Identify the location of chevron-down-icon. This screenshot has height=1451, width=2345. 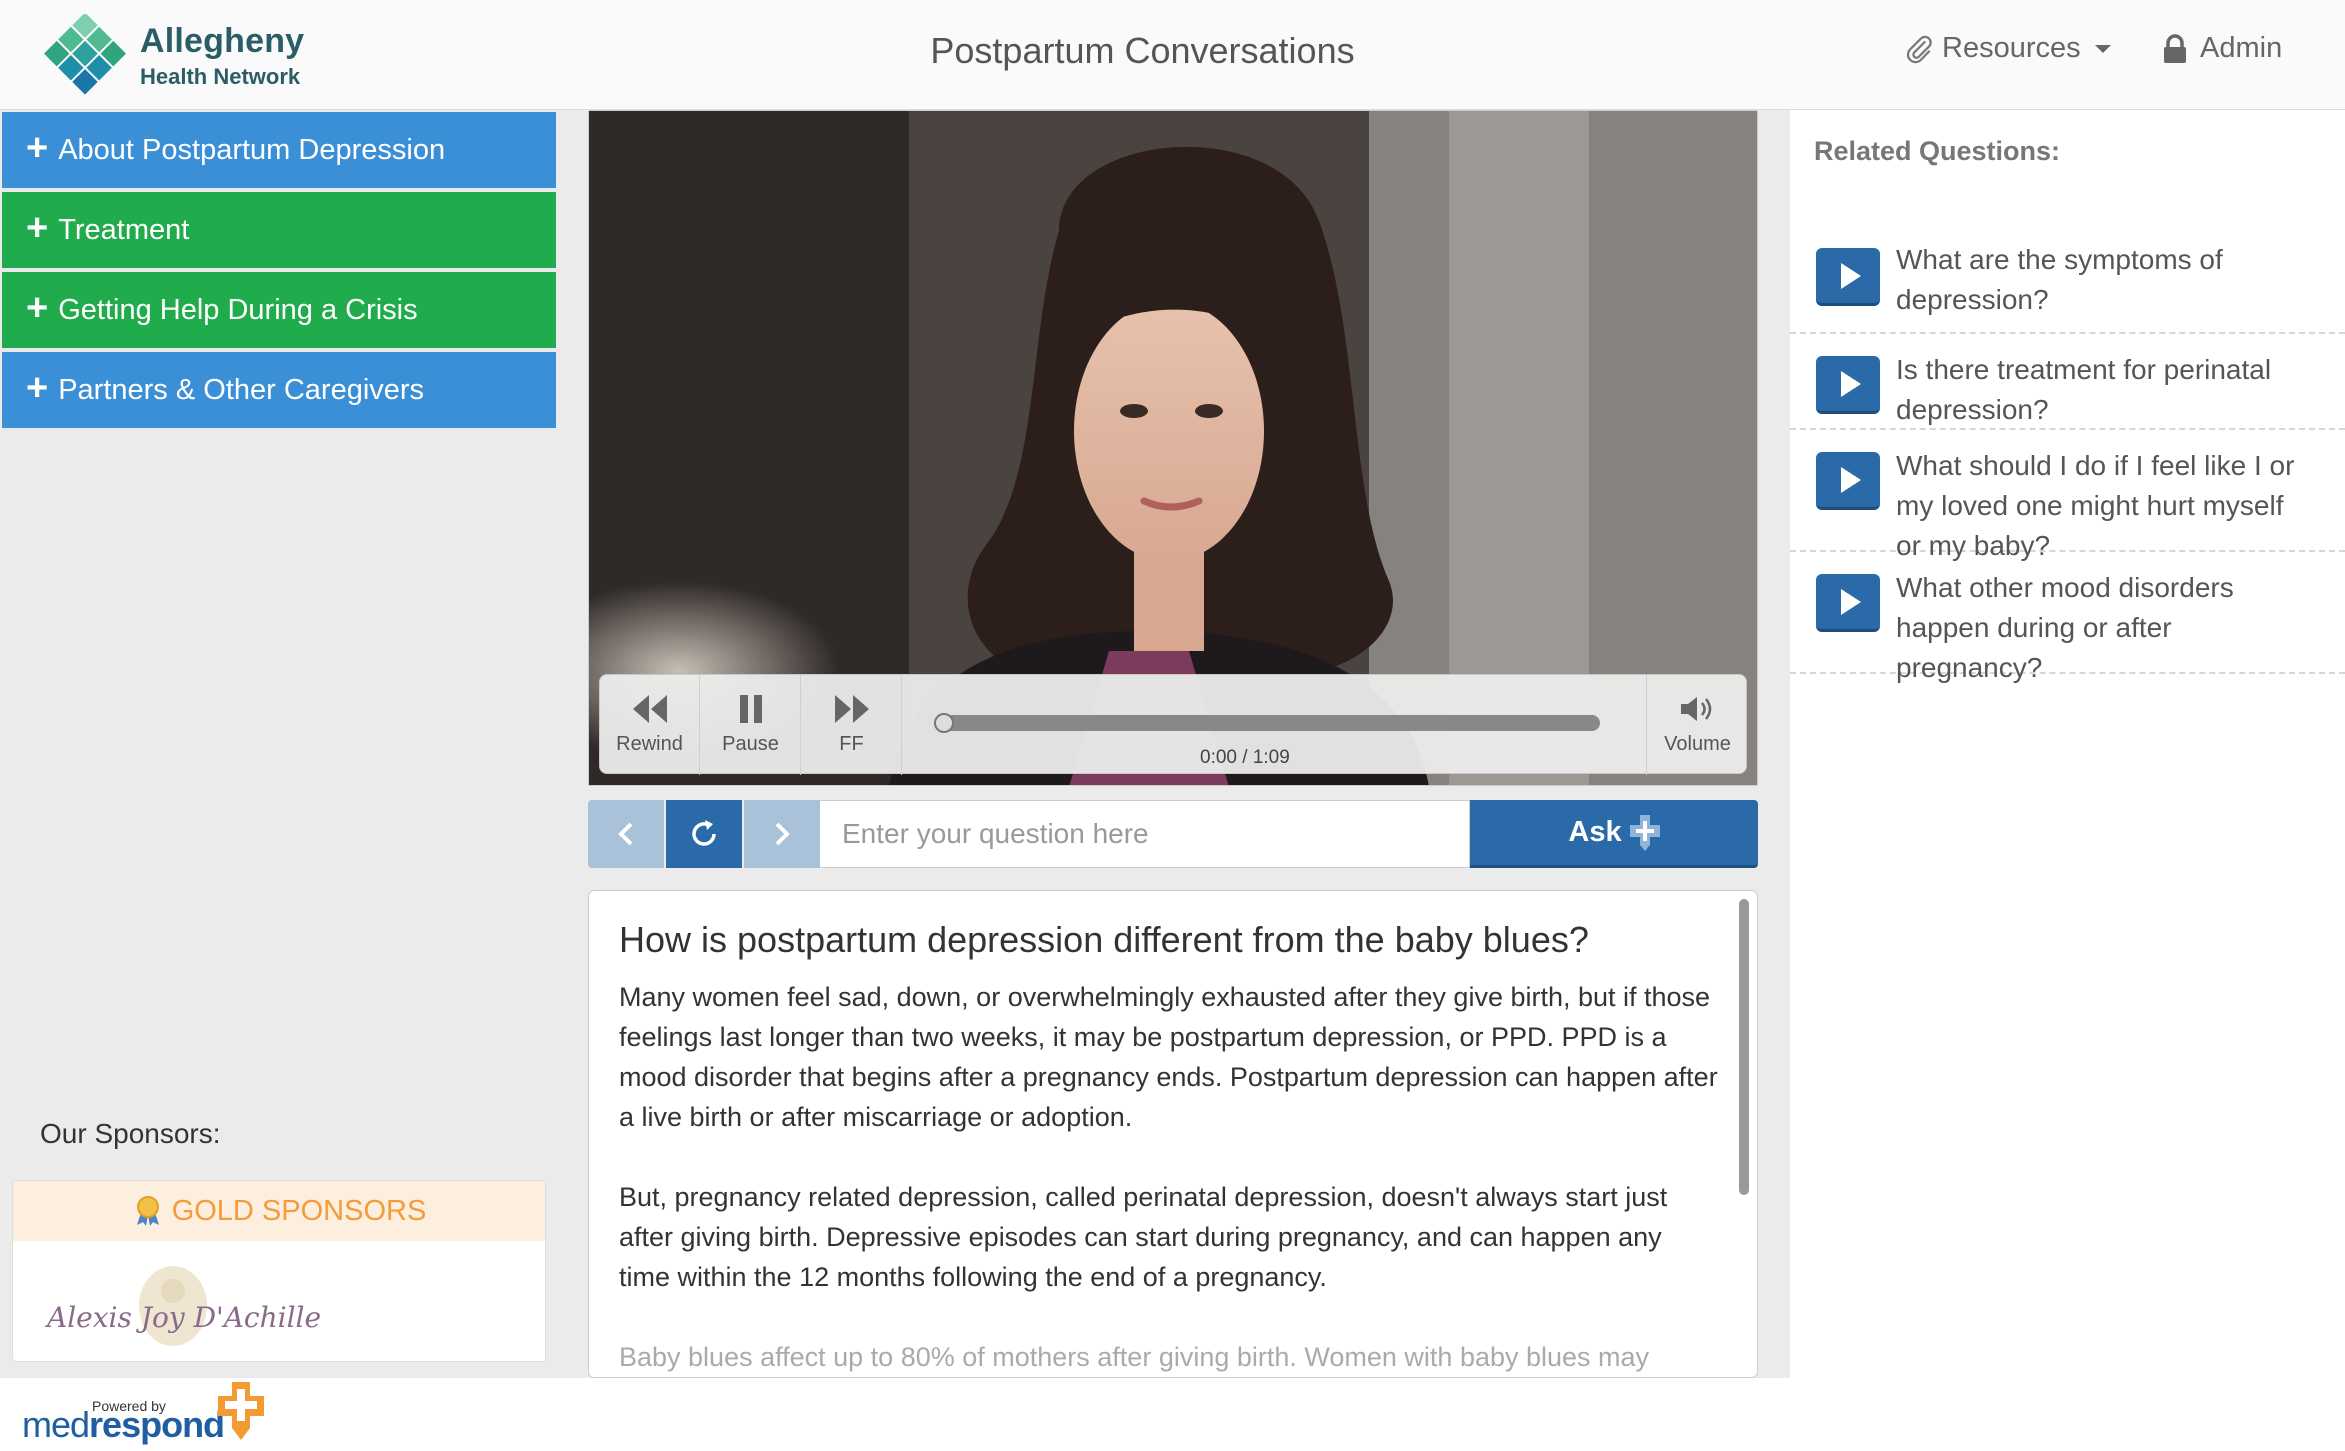
(2102, 48).